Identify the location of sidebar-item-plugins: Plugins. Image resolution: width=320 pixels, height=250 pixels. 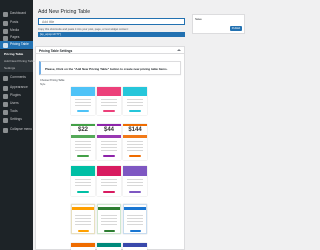
(16, 96).